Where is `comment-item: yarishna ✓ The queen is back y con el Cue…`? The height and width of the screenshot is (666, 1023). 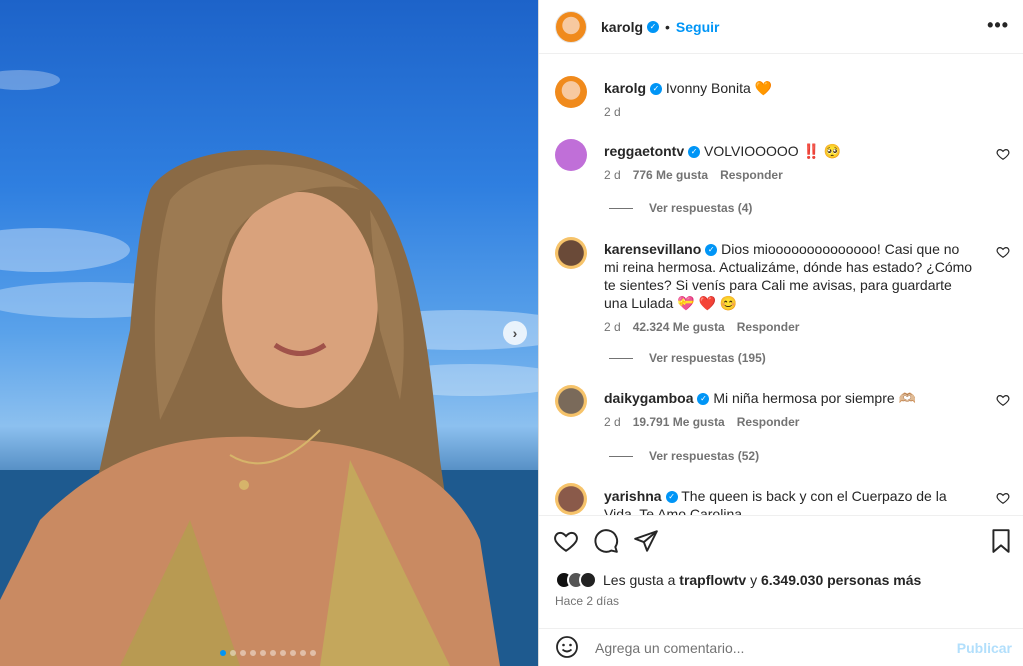 comment-item: yarishna ✓ The queen is back y con el Cue… is located at coordinates (782, 499).